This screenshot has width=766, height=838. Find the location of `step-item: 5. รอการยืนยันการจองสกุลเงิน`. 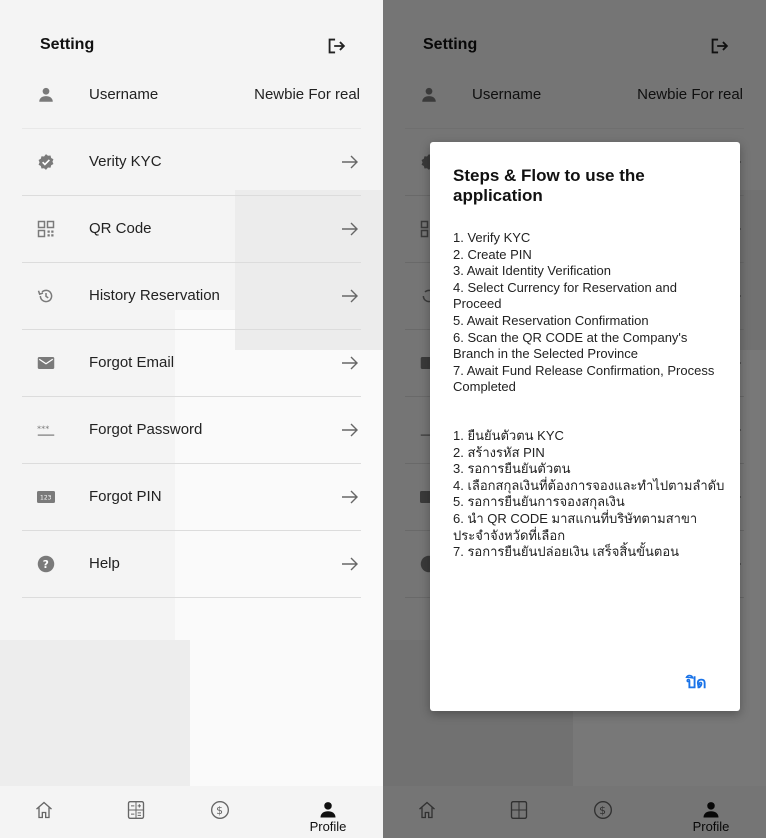

step-item: 5. รอการยืนยันการจองสกุลเงิน is located at coordinates (539, 502).